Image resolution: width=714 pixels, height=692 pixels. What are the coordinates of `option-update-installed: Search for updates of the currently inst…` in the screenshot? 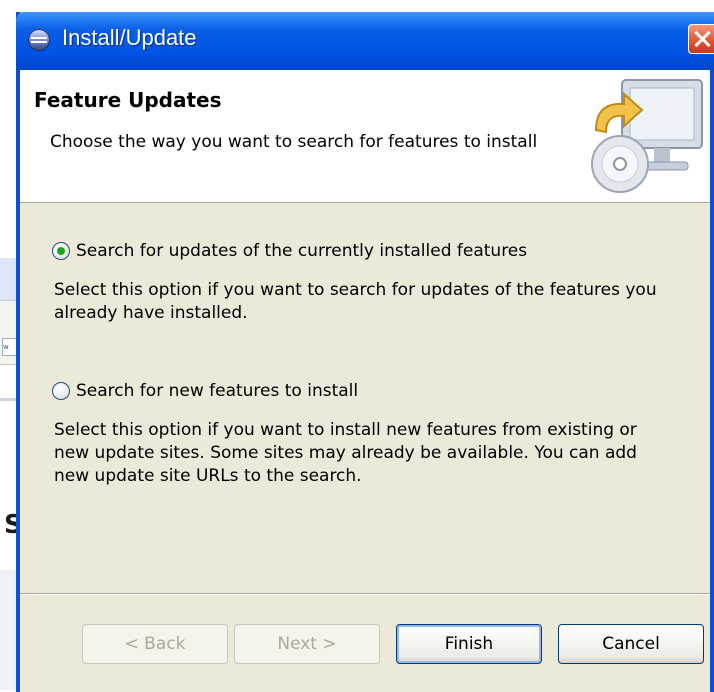 It's located at (289, 251).